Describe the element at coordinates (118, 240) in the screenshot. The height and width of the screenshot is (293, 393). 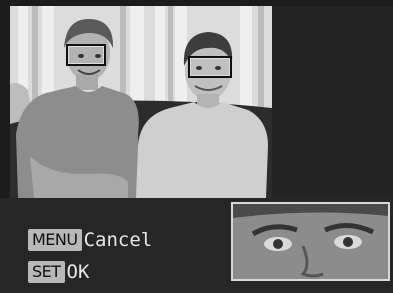
I see `cancel-label: Cancel` at that location.